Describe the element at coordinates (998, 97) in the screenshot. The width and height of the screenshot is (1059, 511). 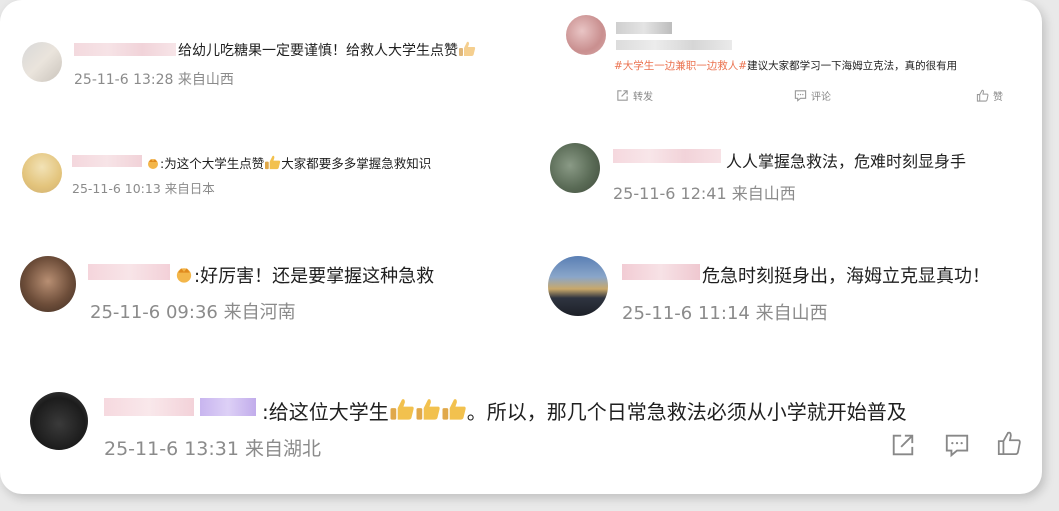
I see `like-label: 赞` at that location.